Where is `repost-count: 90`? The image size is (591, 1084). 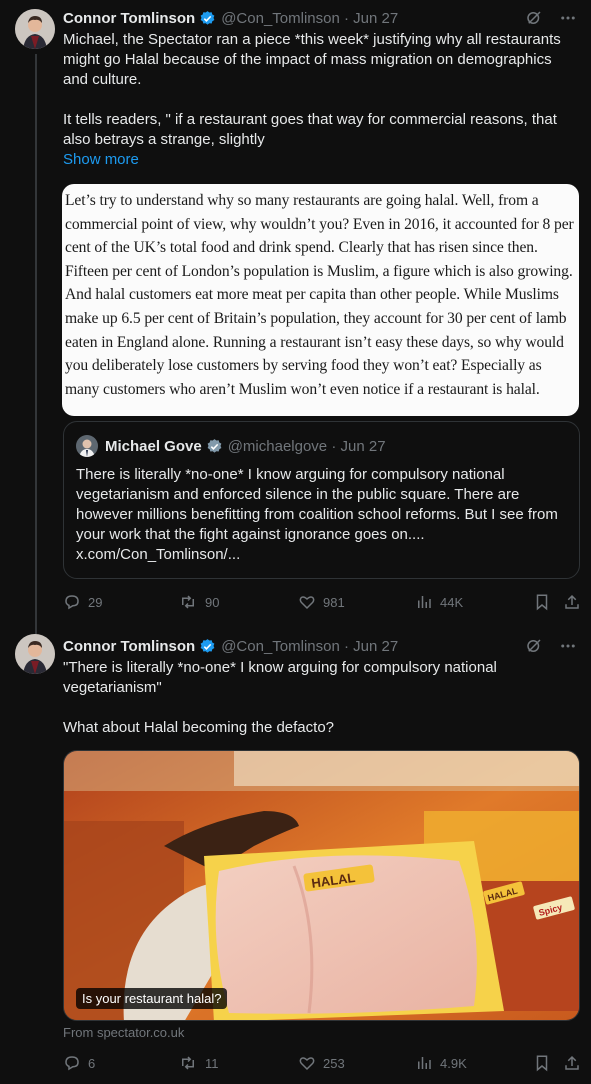
repost-count: 90 is located at coordinates (212, 602).